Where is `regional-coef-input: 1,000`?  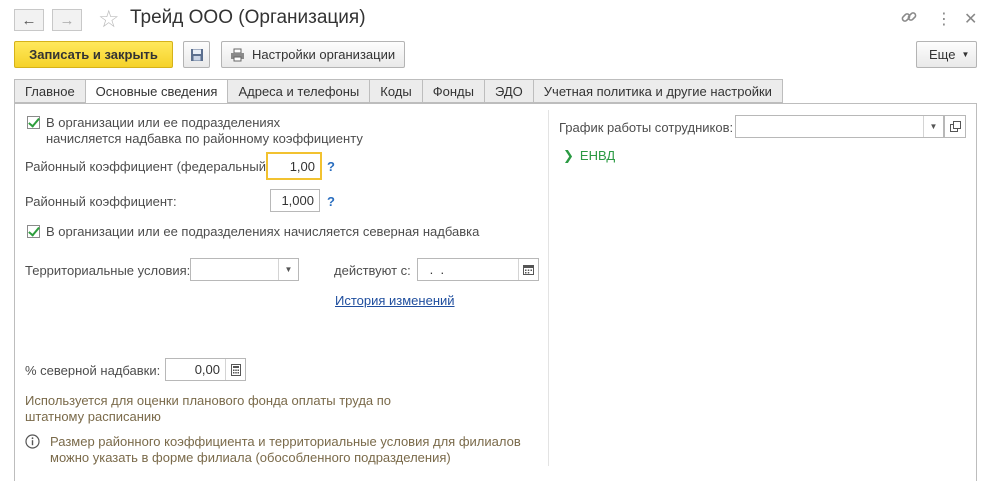 regional-coef-input: 1,000 is located at coordinates (295, 200).